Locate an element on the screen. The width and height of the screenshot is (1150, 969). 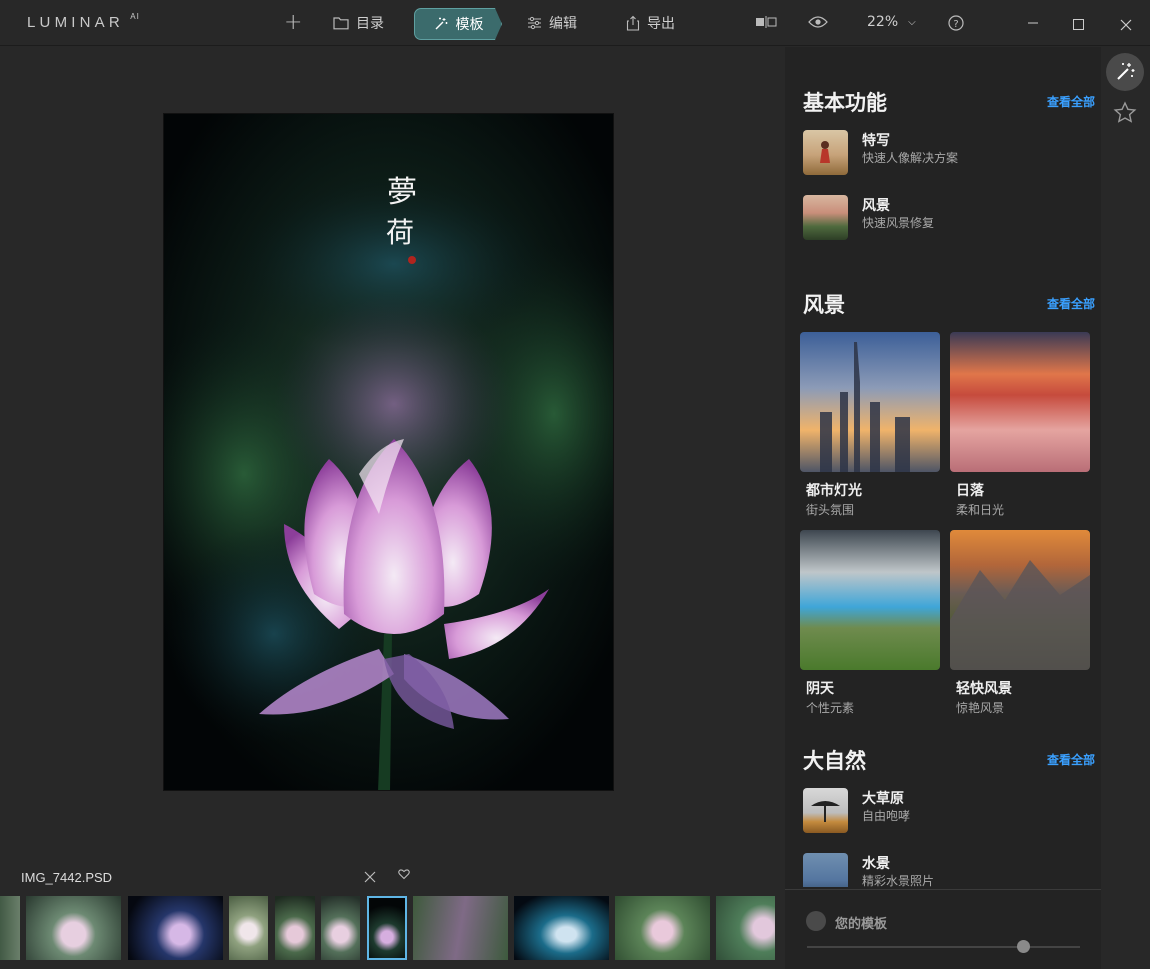
compare-icon is located at coordinates (766, 22).